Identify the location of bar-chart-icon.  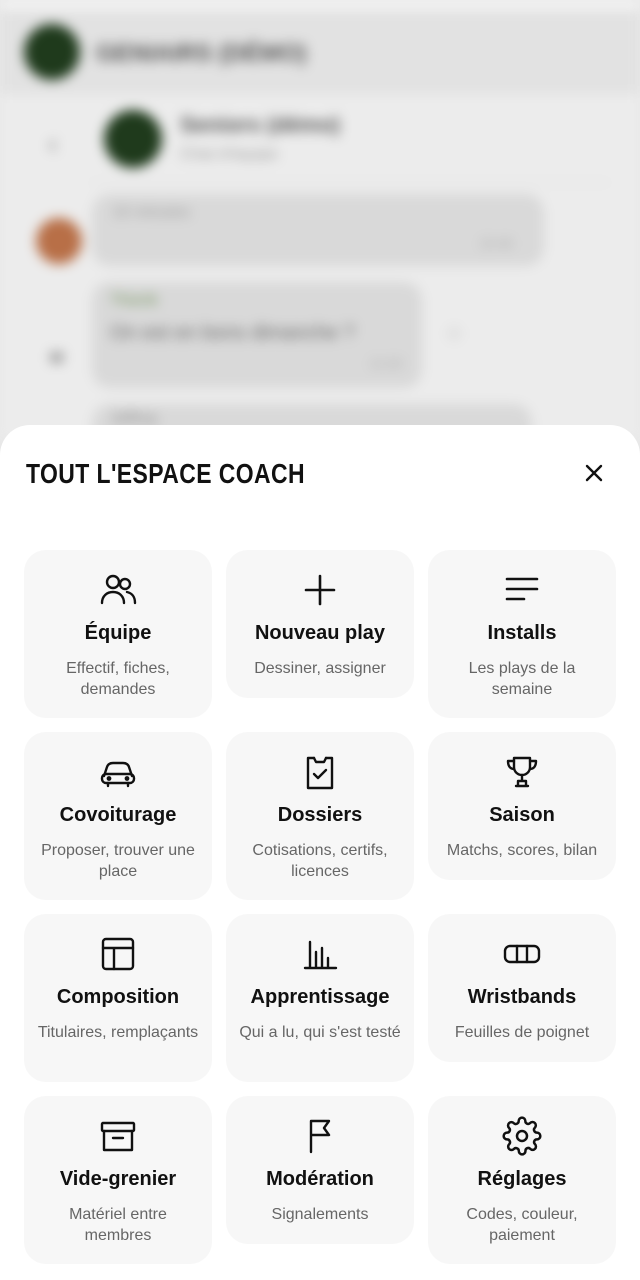
(320, 954).